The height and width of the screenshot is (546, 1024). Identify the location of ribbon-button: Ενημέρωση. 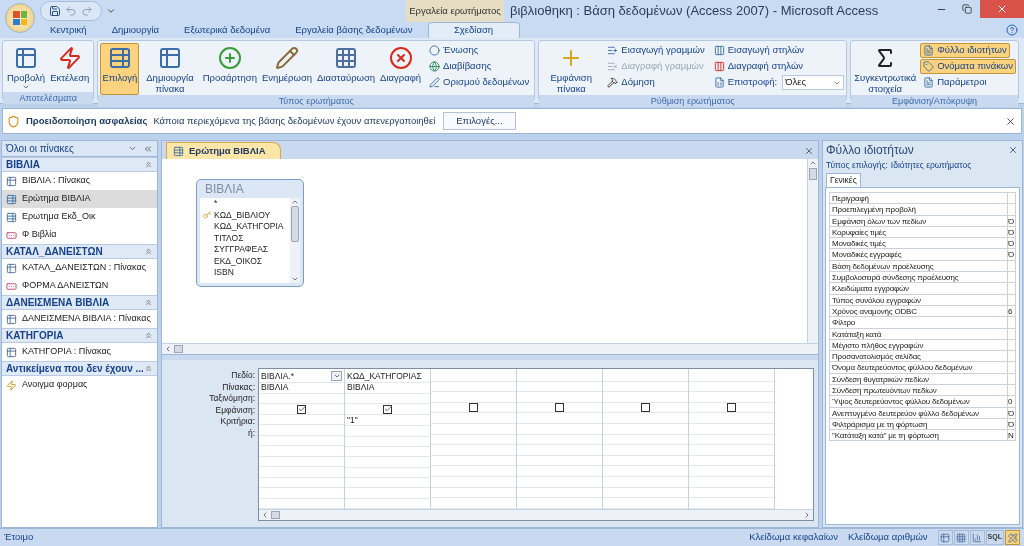
(287, 69).